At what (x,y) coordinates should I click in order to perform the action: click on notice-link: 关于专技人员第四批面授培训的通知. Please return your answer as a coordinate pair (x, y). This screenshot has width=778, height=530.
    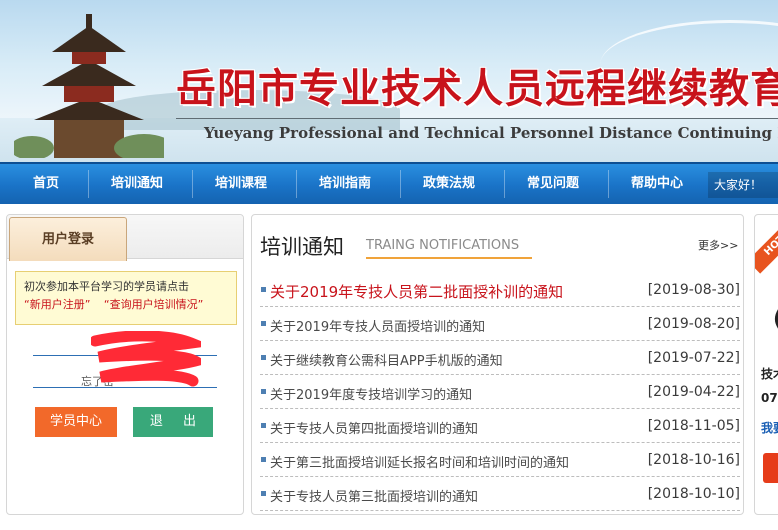
    Looking at the image, I should click on (374, 427).